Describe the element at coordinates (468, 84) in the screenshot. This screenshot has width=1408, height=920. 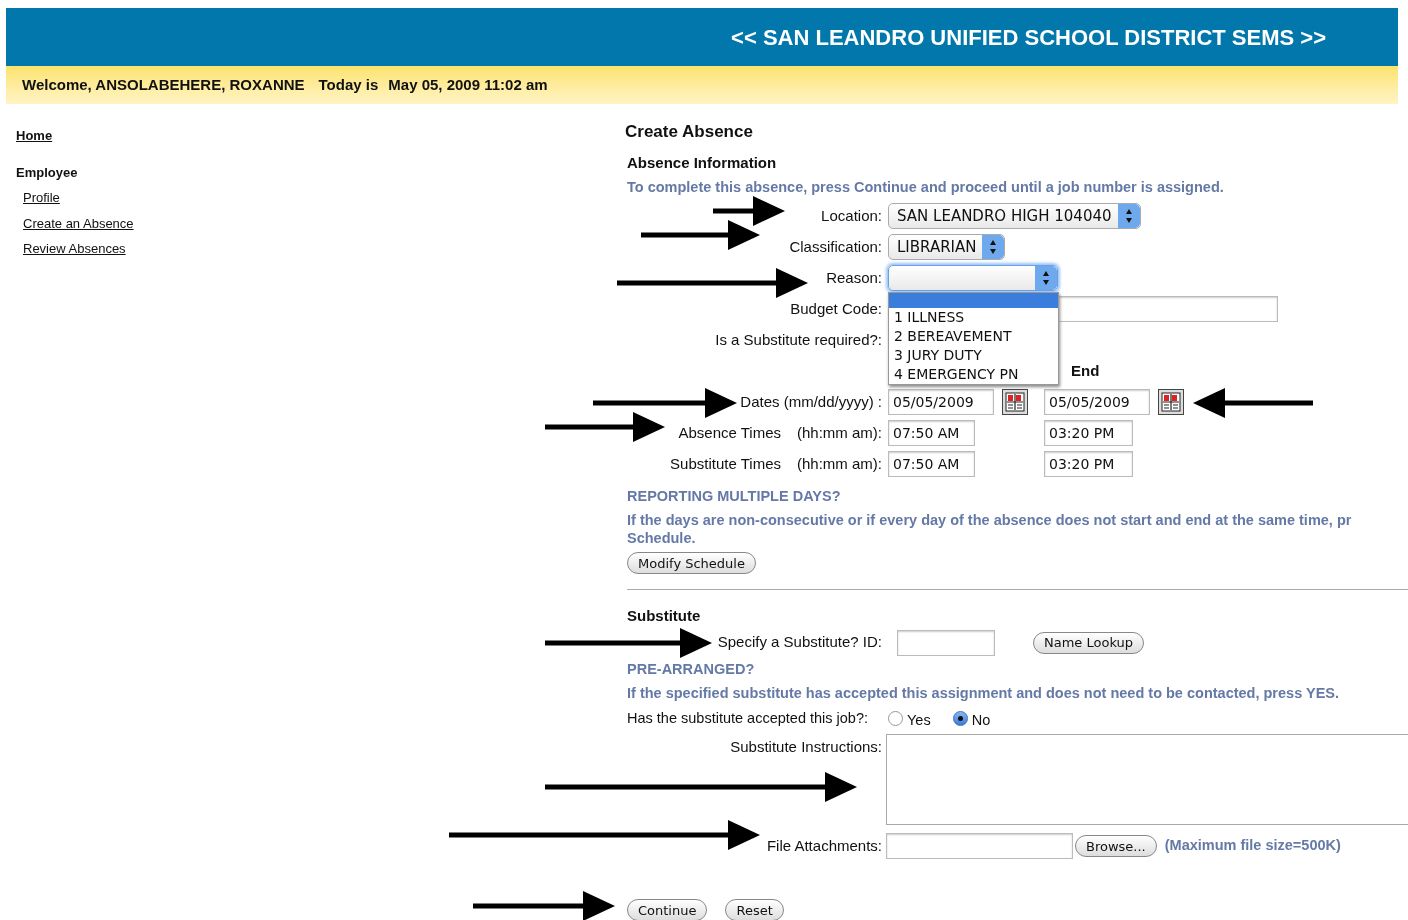
I see `current-date: May 05, 2009 11:02 am` at that location.